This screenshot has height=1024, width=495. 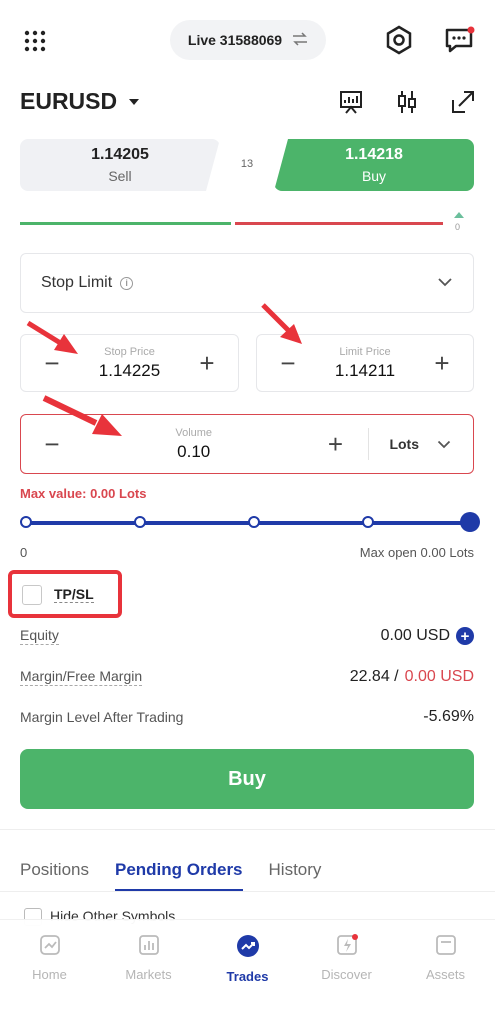 What do you see at coordinates (463, 102) in the screenshot?
I see `expand-icon` at bounding box center [463, 102].